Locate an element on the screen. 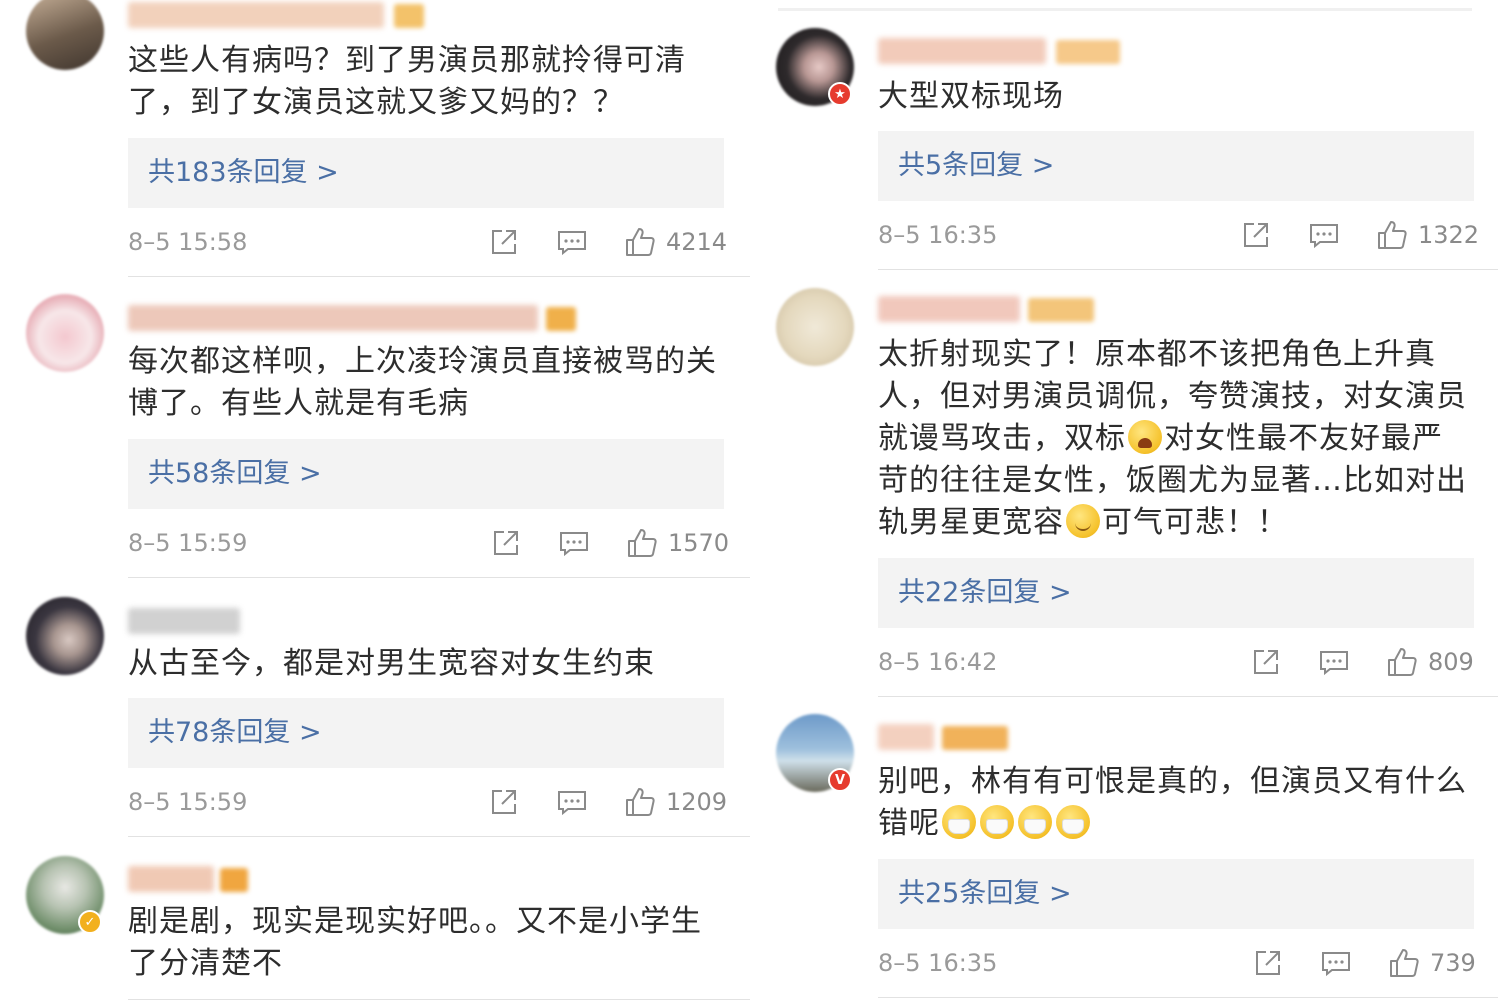  text-segment: 可气可悲！！ is located at coordinates (1195, 522).